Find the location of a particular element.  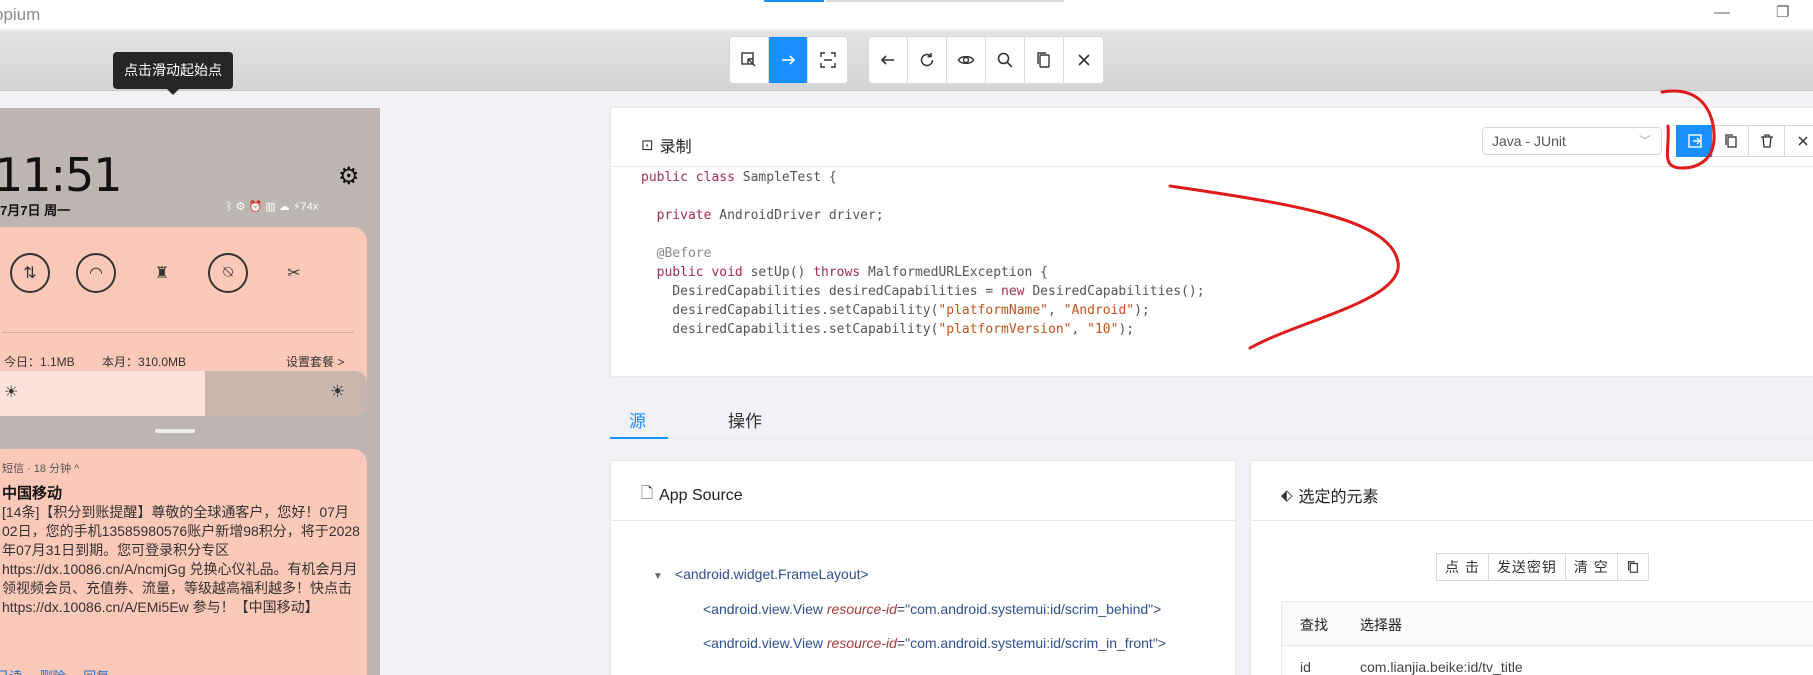

code-token: "platformVersion" is located at coordinates (1005, 329).